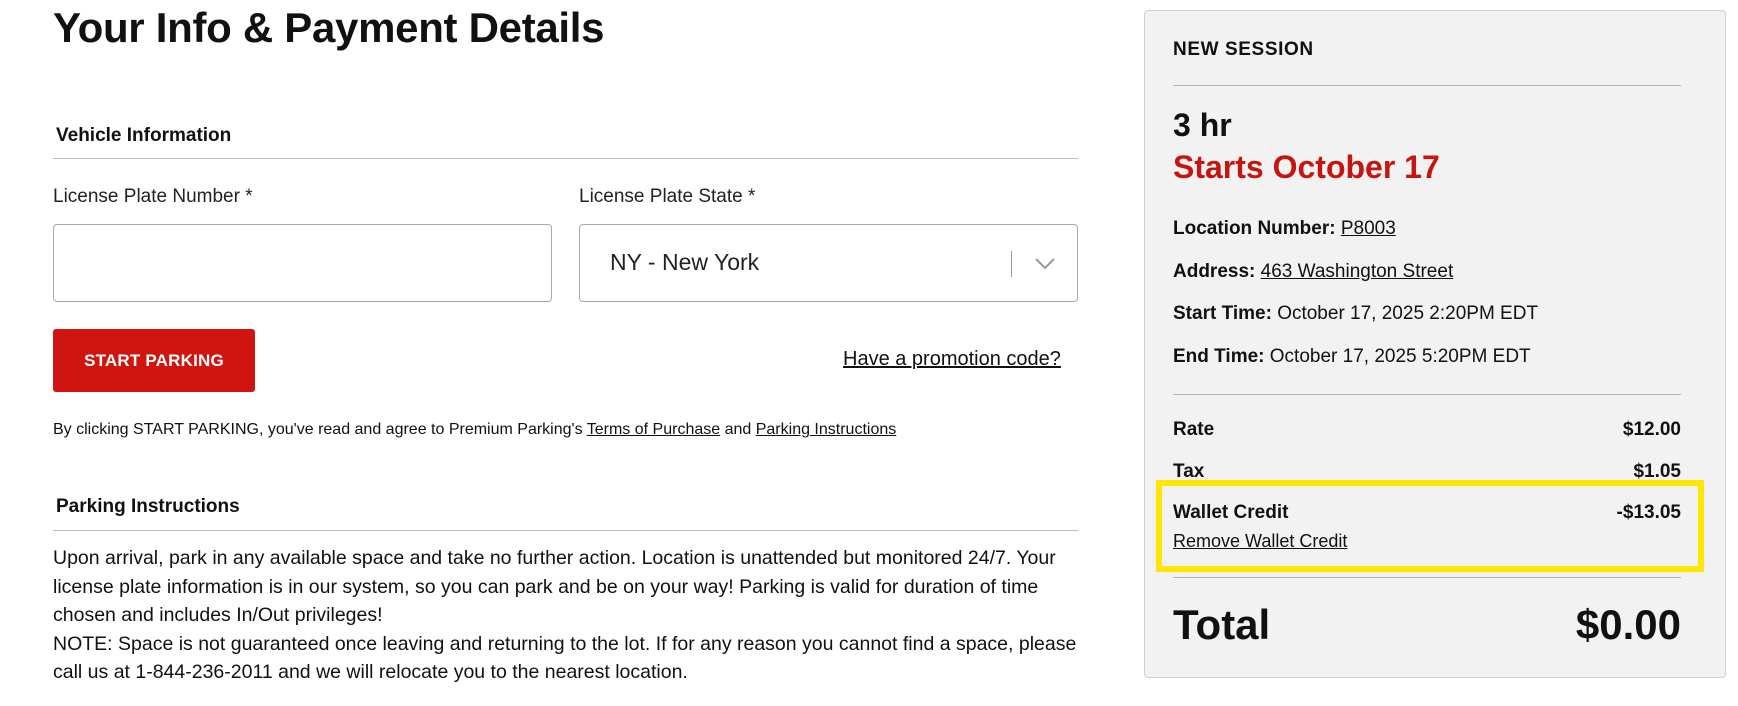  I want to click on tax-value: $1.05, so click(1657, 471).